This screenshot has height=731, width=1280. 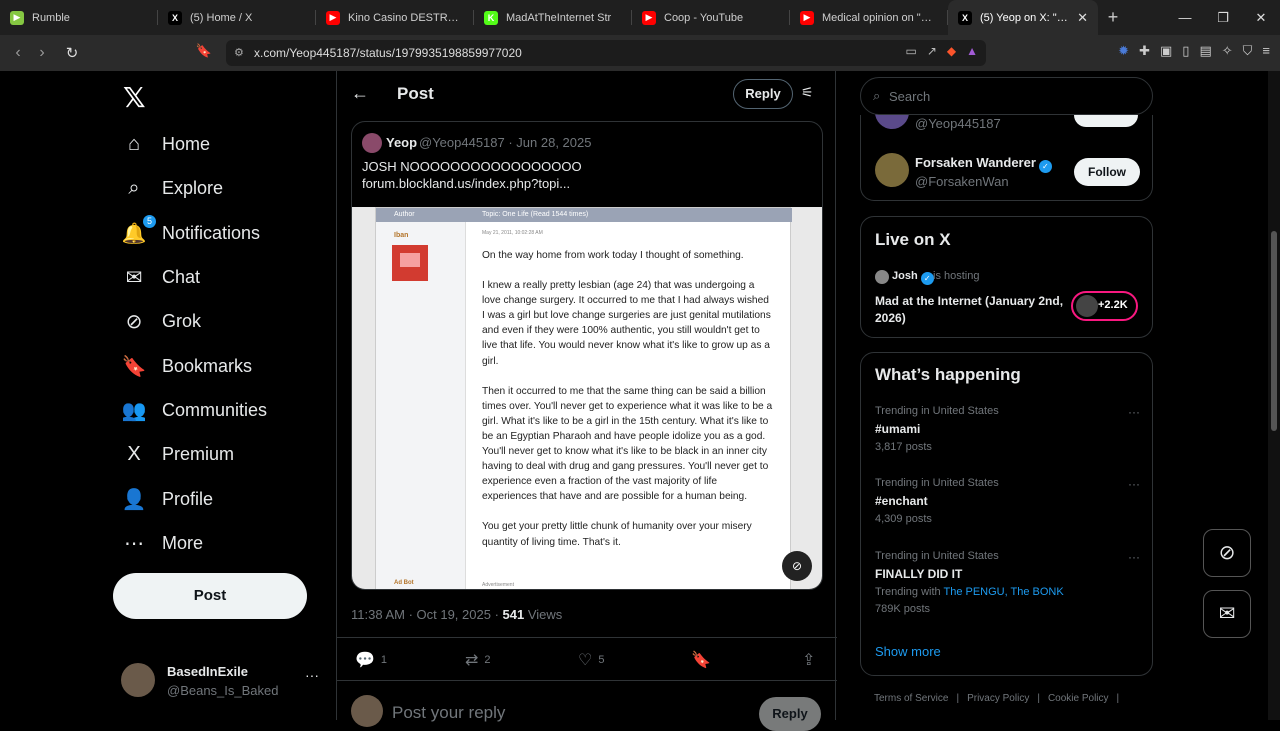 What do you see at coordinates (160, 277) in the screenshot?
I see `sidebar-item-chat: ✉ Chat` at bounding box center [160, 277].